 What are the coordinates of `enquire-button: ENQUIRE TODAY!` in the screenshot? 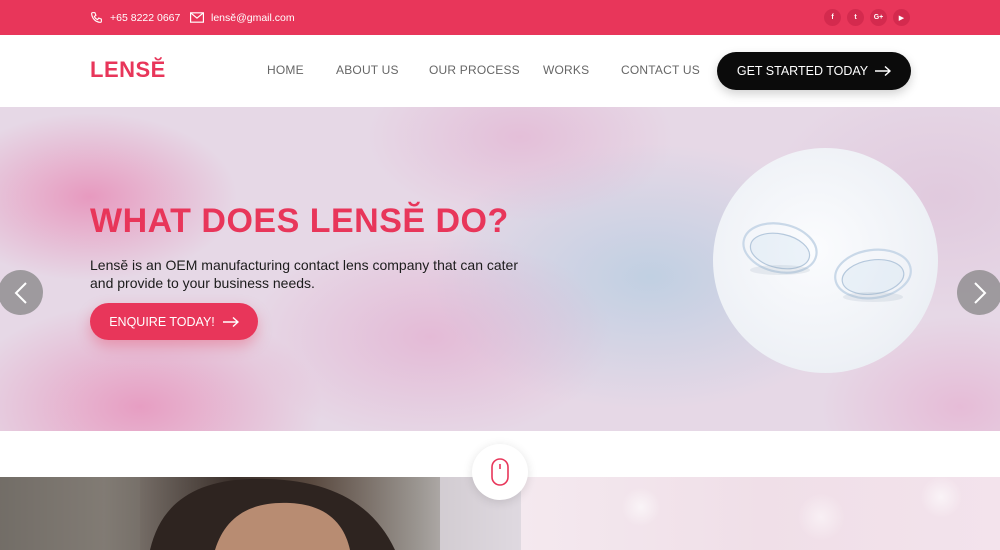 It's located at (174, 321).